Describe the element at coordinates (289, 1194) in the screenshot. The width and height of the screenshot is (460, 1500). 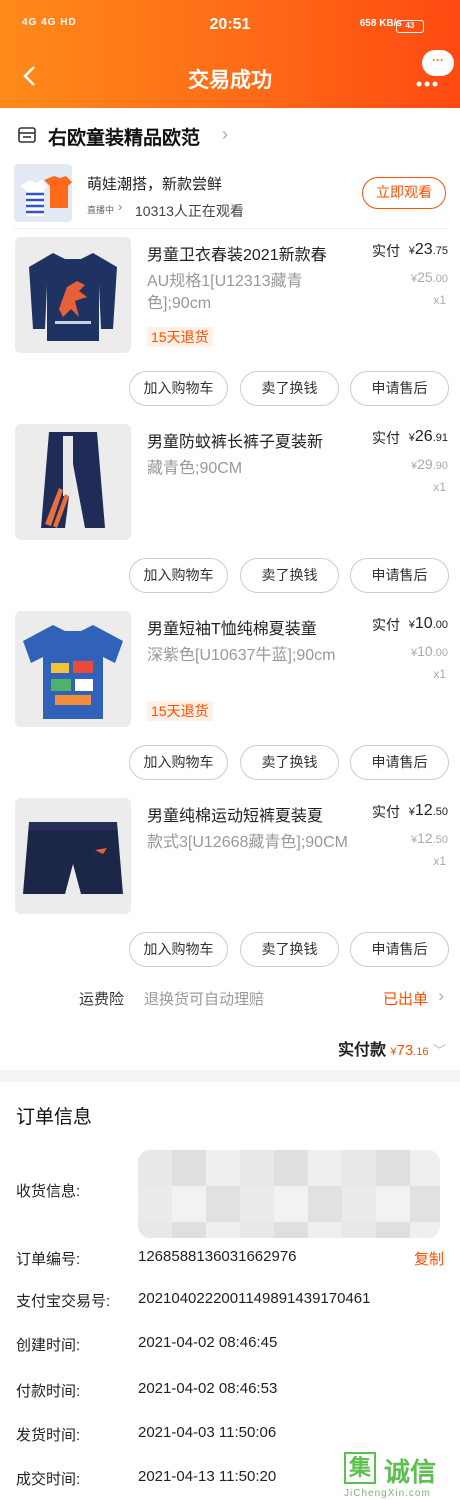
I see `redacted-address` at that location.